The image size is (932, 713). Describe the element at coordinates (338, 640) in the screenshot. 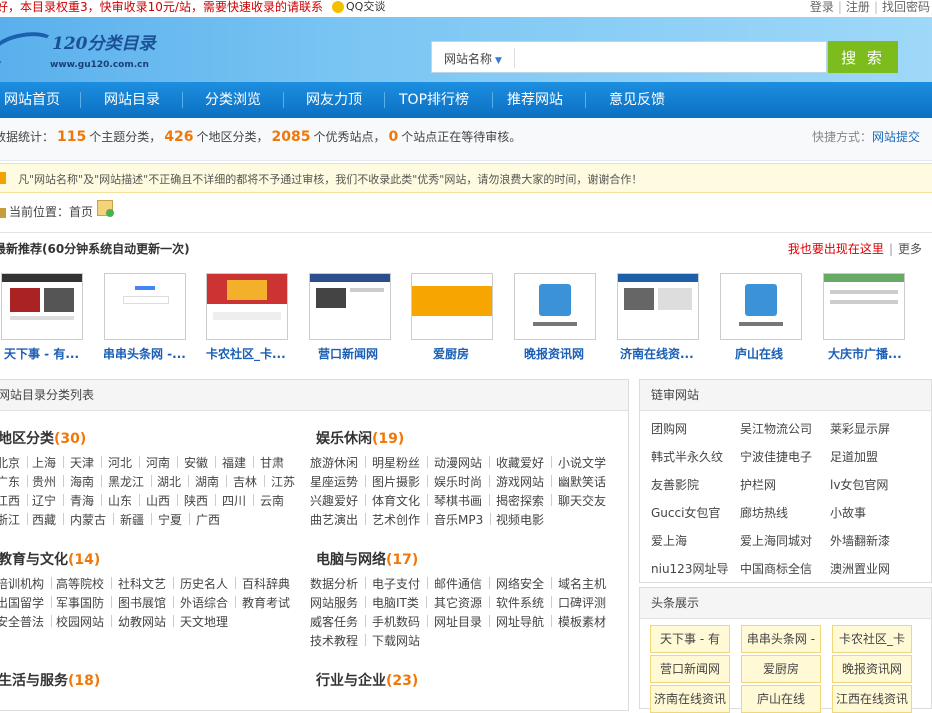

I see `category-link: 技术教程` at that location.